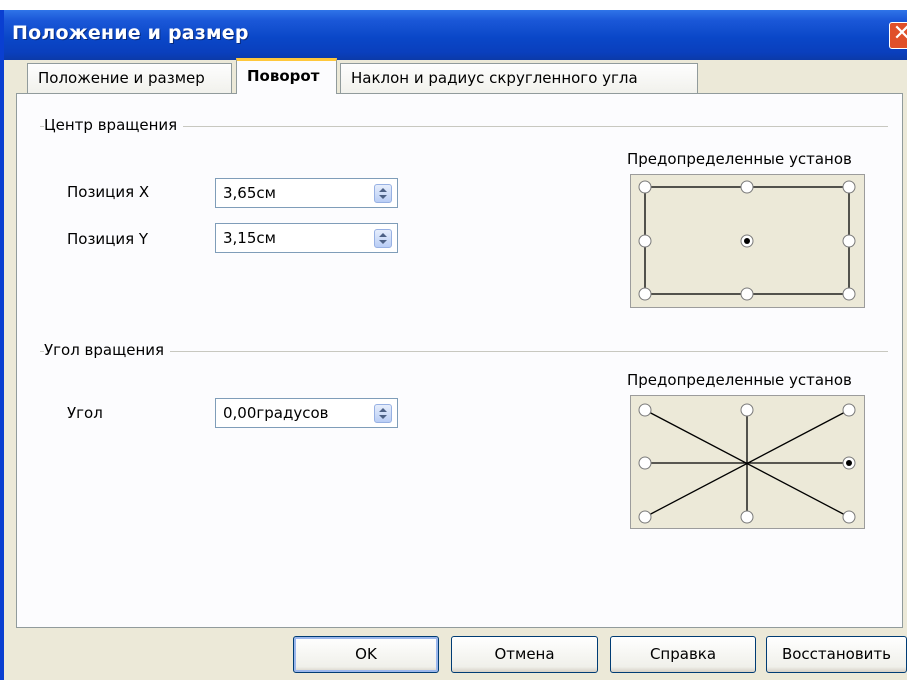 The image size is (907, 680). Describe the element at coordinates (494, 78) in the screenshot. I see `tab-label: Наклон и радиус скругленного угла` at that location.